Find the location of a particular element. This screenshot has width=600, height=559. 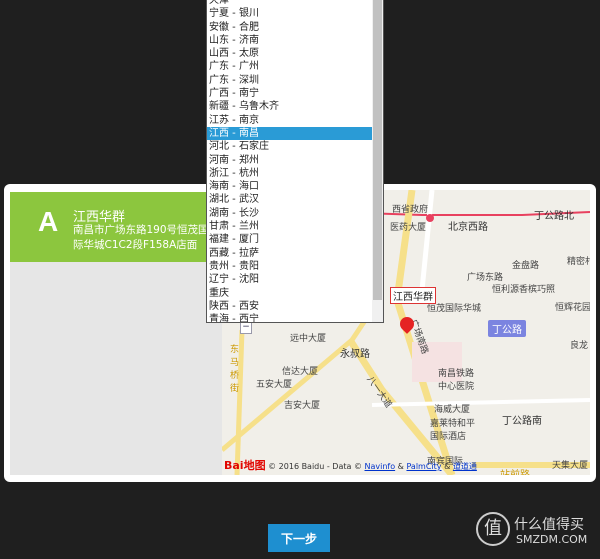

store-letter: A is located at coordinates (48, 221).